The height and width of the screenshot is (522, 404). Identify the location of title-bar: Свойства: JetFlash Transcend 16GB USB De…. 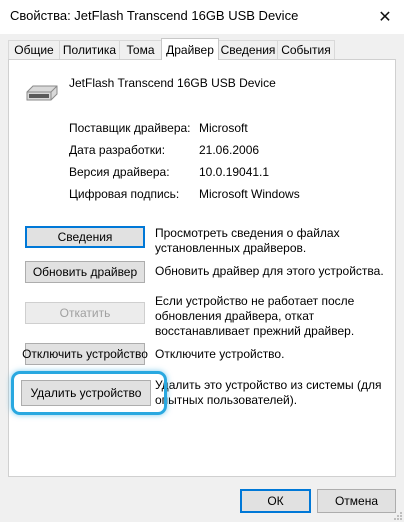
(202, 17).